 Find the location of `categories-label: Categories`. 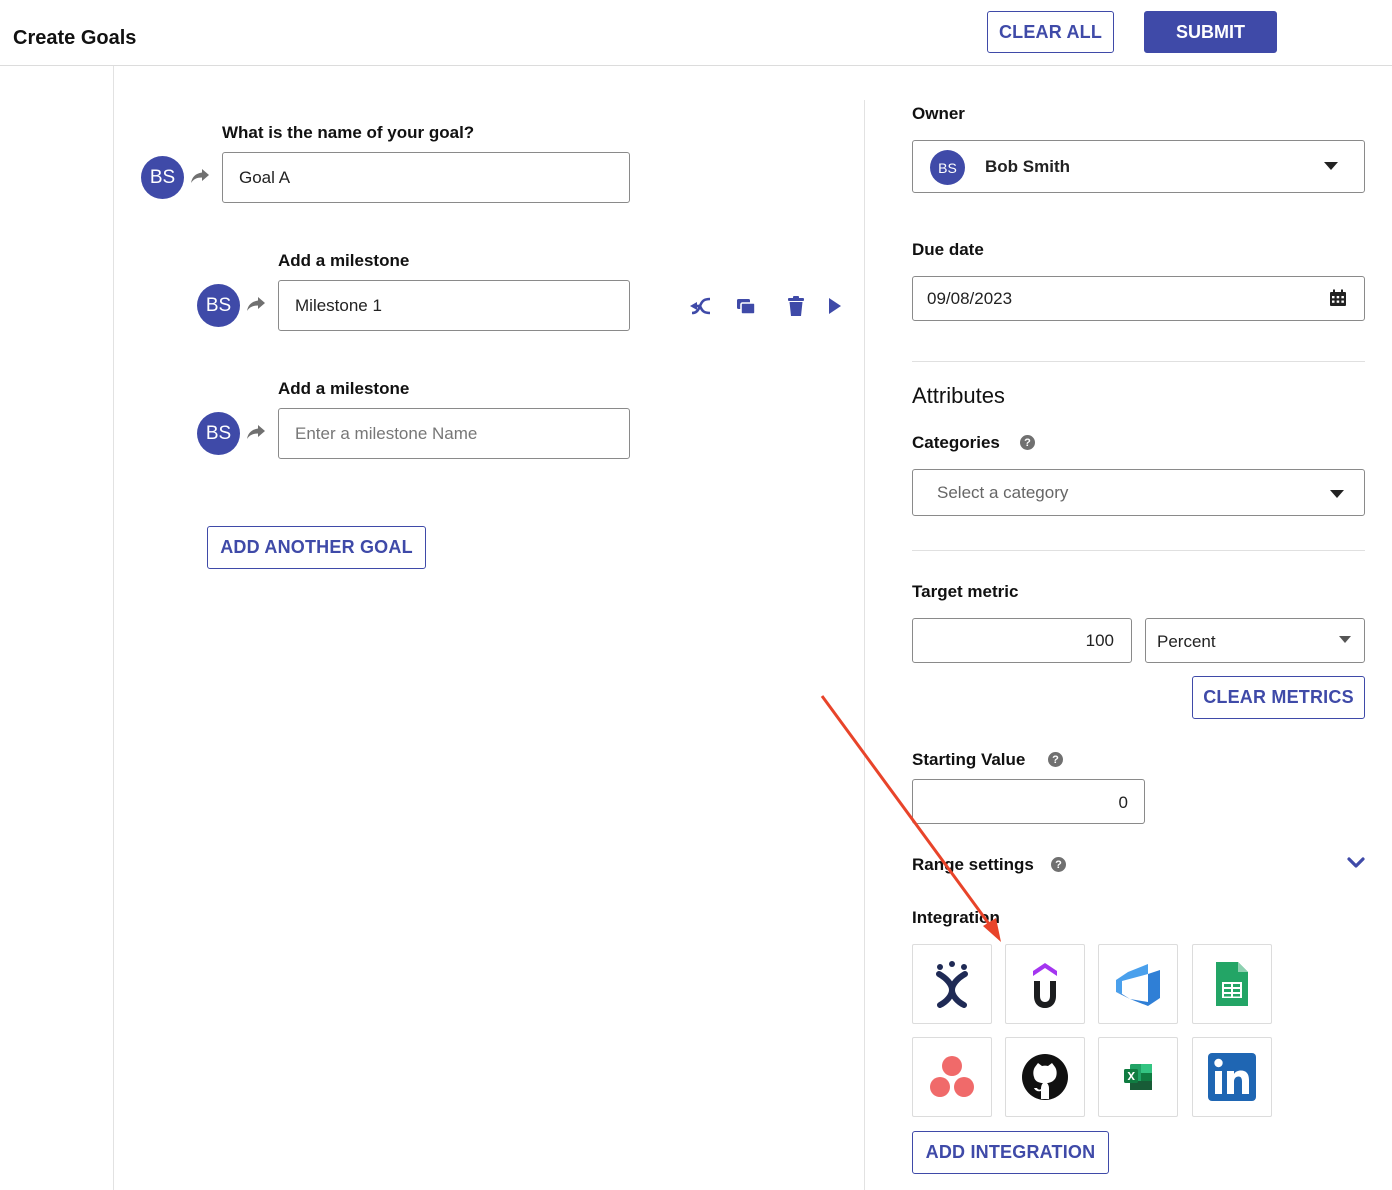

categories-label: Categories is located at coordinates (956, 442).